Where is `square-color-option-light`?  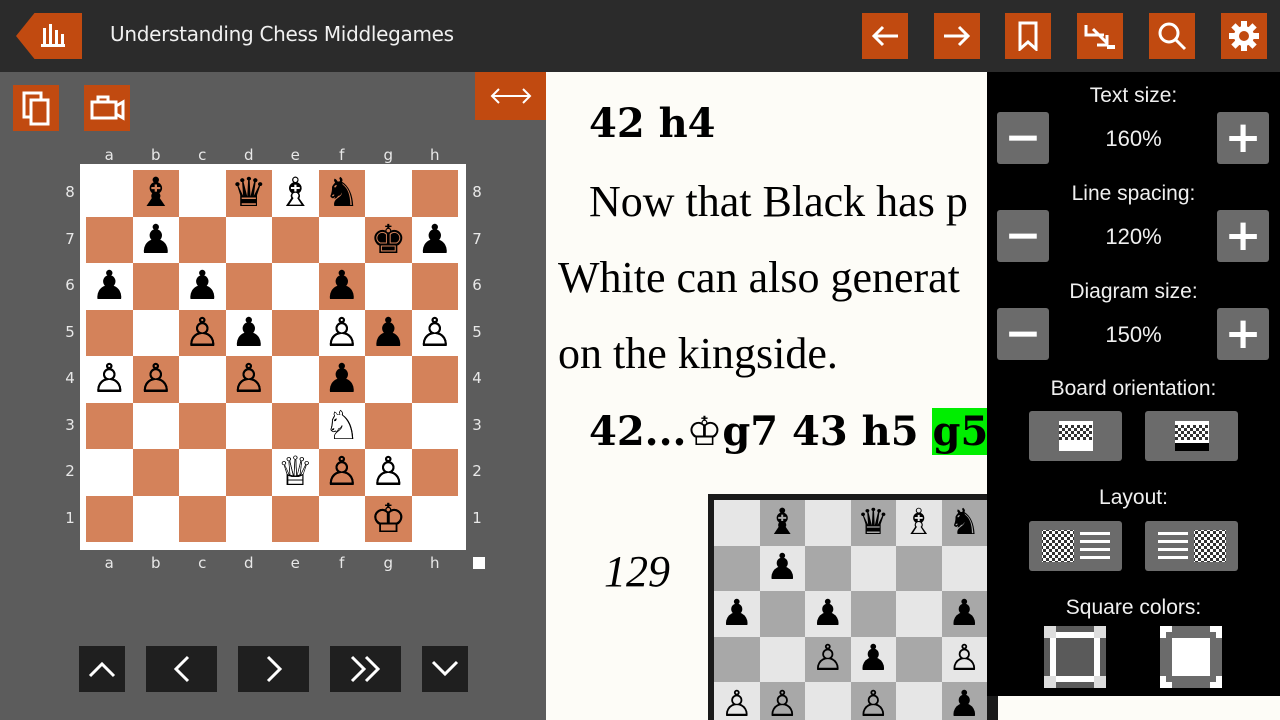
square-color-option-light is located at coordinates (1191, 657).